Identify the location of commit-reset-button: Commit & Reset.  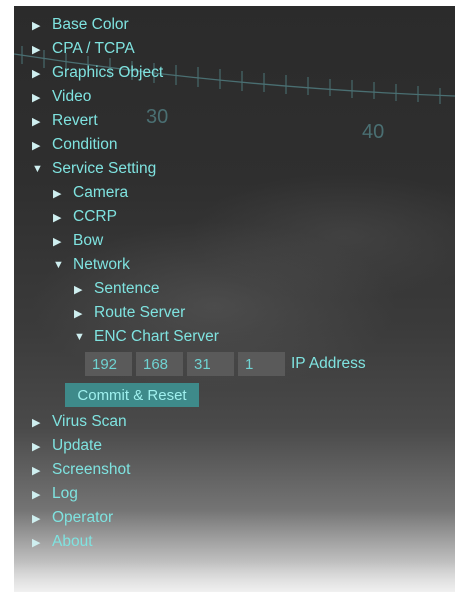
(132, 395).